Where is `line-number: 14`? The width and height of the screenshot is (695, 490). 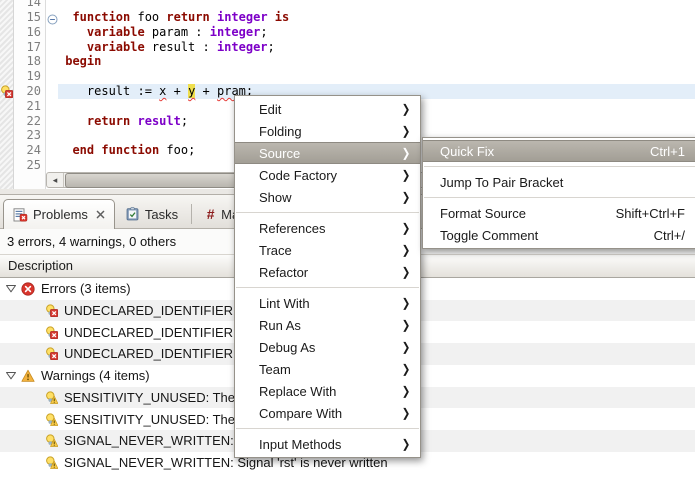 line-number: 14 is located at coordinates (33, 5).